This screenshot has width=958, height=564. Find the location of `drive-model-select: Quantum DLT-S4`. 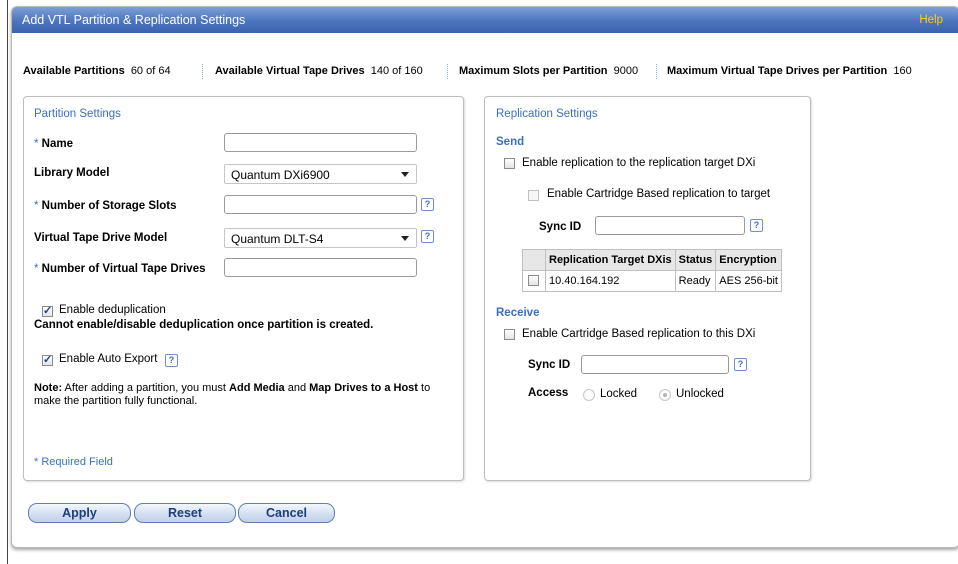

drive-model-select: Quantum DLT-S4 is located at coordinates (320, 238).